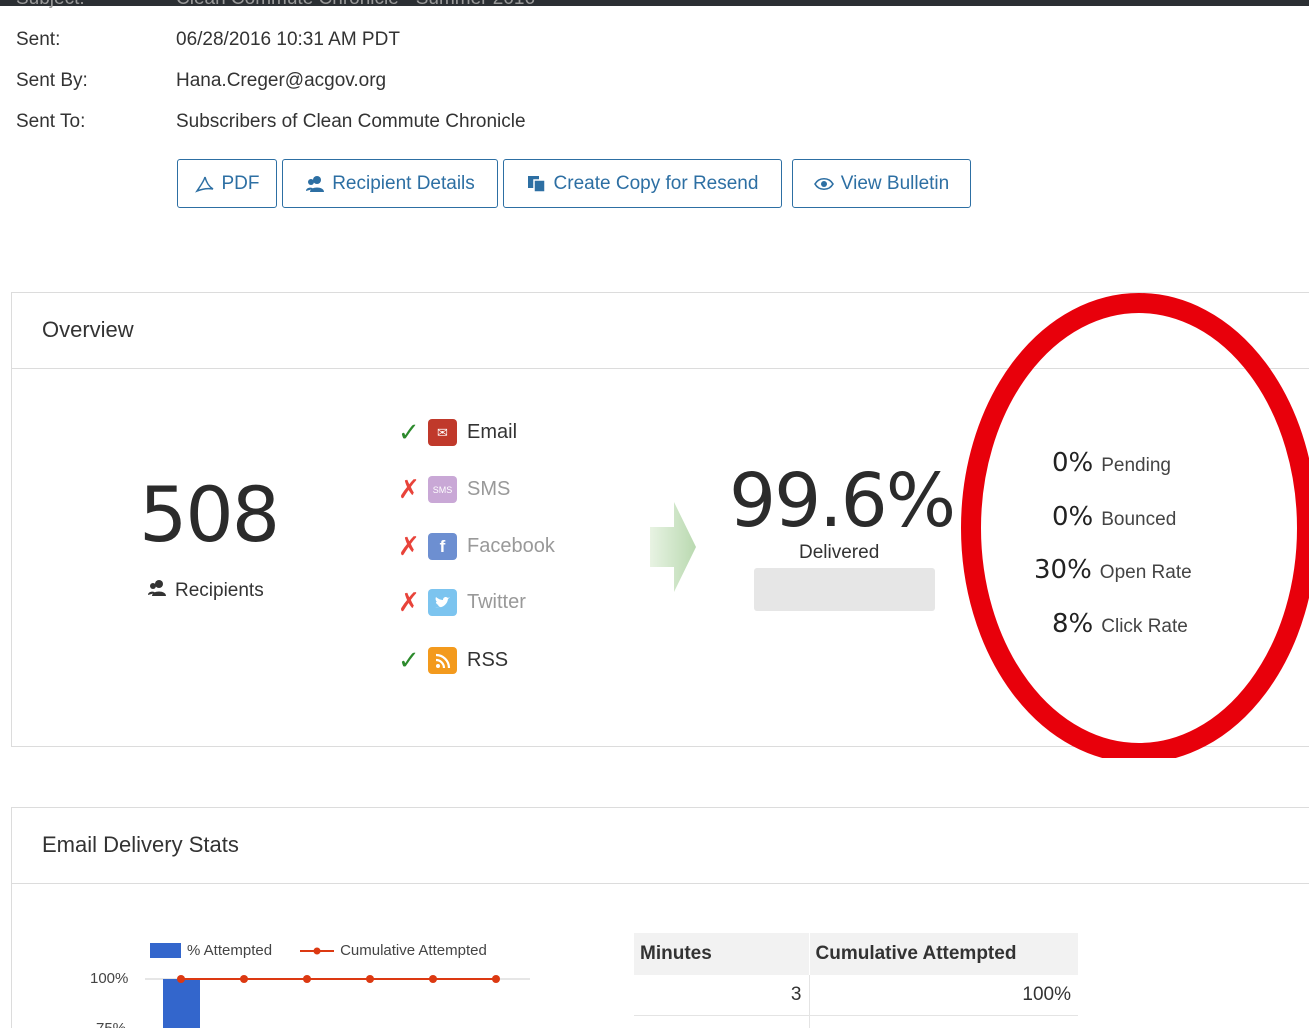 This screenshot has height=1028, width=1309. Describe the element at coordinates (281, 80) in the screenshot. I see `sent-by-value: Hana.Creger@acgov.org` at that location.